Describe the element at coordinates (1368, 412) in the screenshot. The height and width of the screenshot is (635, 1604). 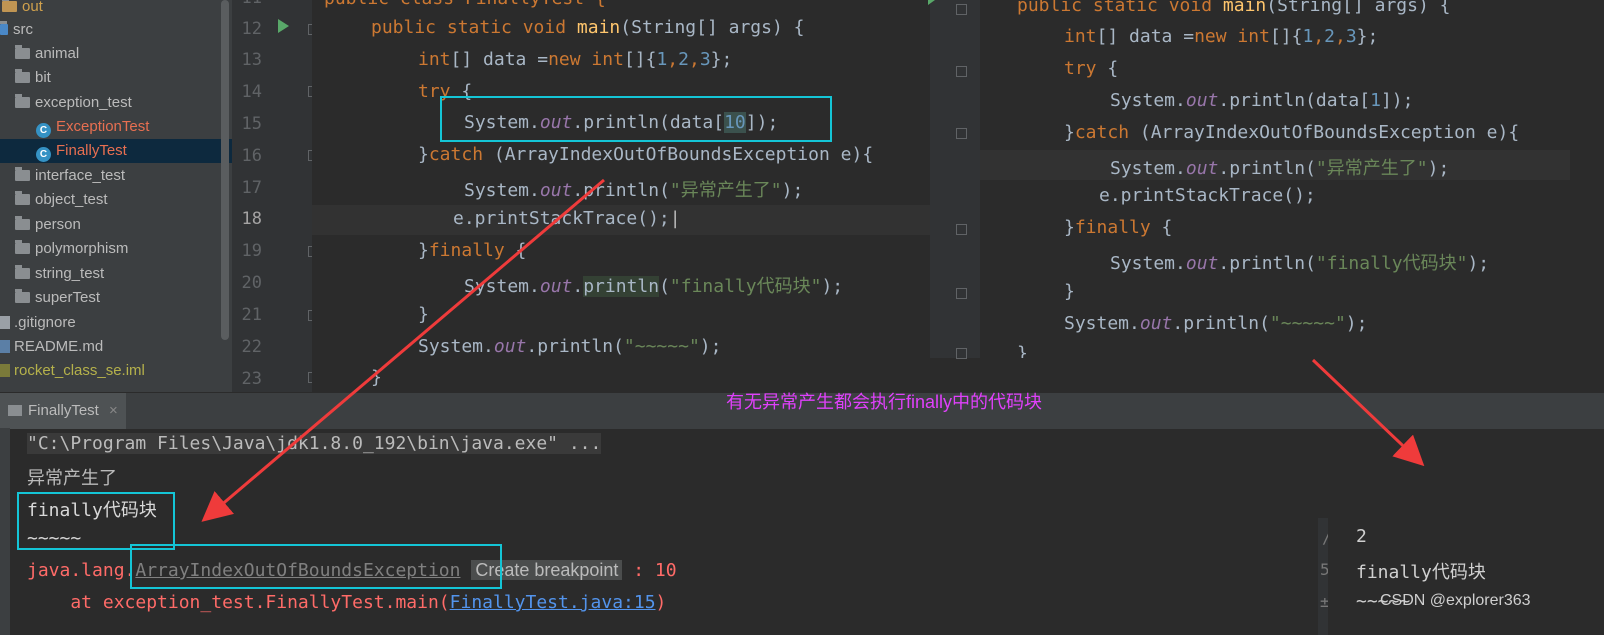
I see `arrow-to-side-output` at that location.